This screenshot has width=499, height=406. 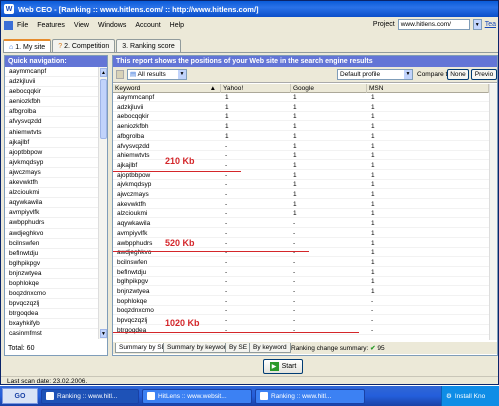 I want to click on sort-asc-icon: ▲, so click(x=212, y=88).